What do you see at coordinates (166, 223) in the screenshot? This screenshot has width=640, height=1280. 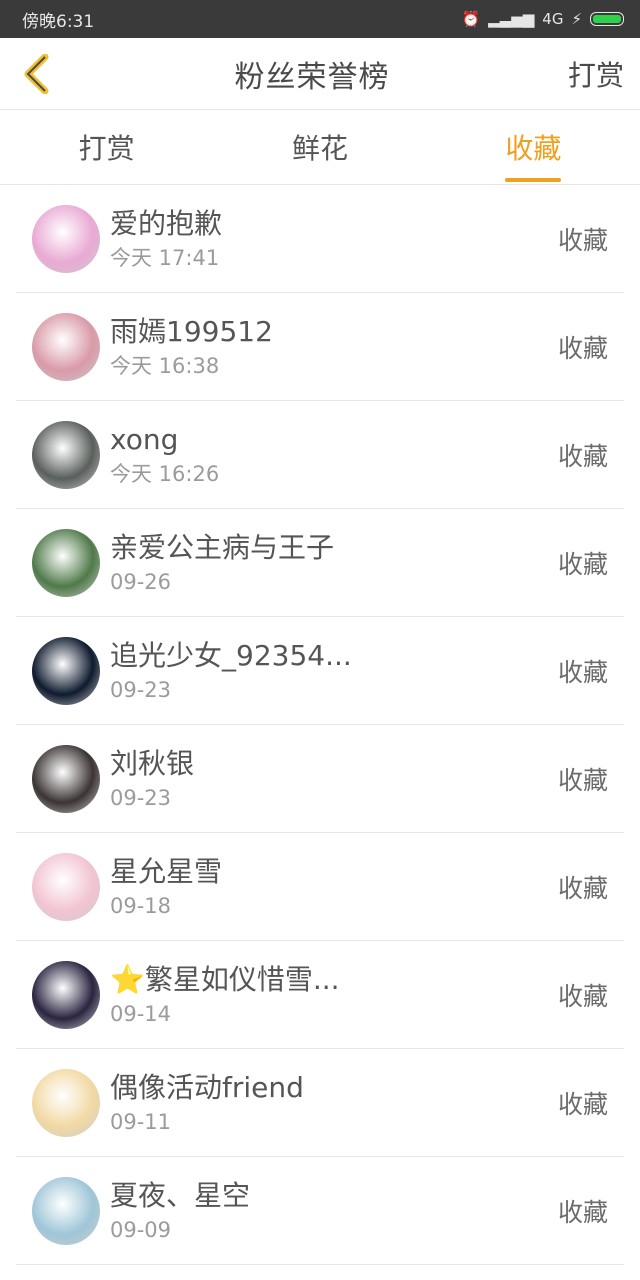 I see `user-name: 爱的抱歉` at bounding box center [166, 223].